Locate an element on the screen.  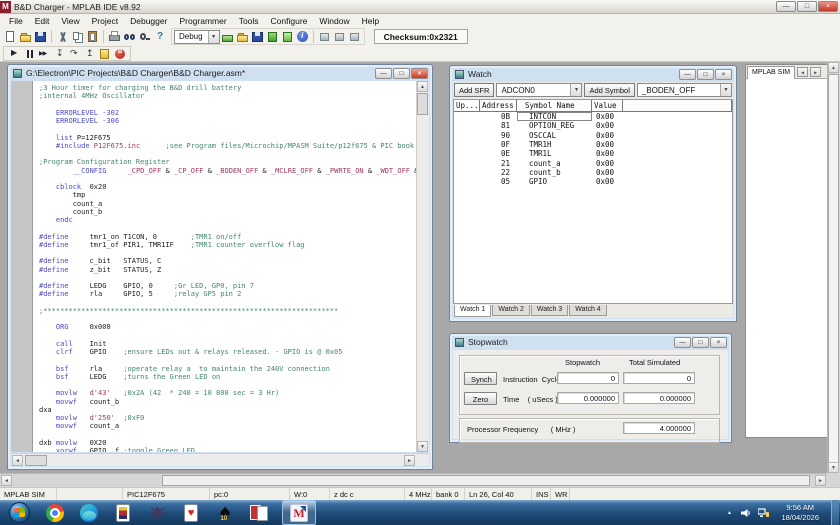
editor-close-button: × is located at coordinates (419, 73).